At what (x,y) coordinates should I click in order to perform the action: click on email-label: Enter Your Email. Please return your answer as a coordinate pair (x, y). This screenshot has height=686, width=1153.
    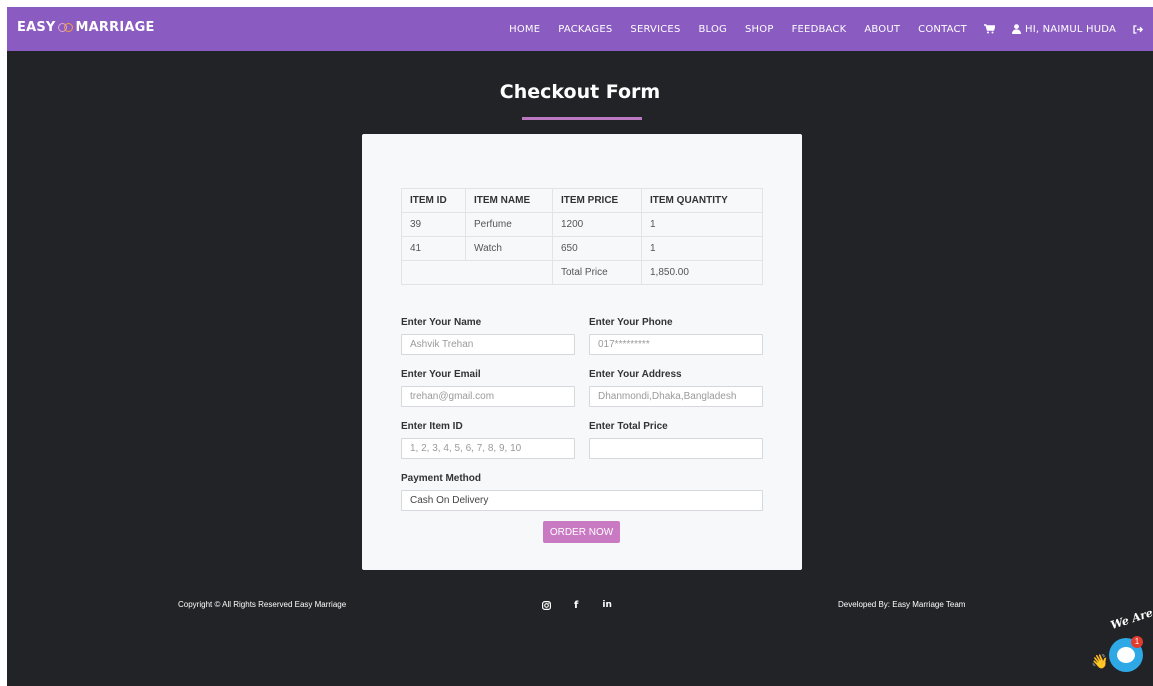
    Looking at the image, I should click on (441, 374).